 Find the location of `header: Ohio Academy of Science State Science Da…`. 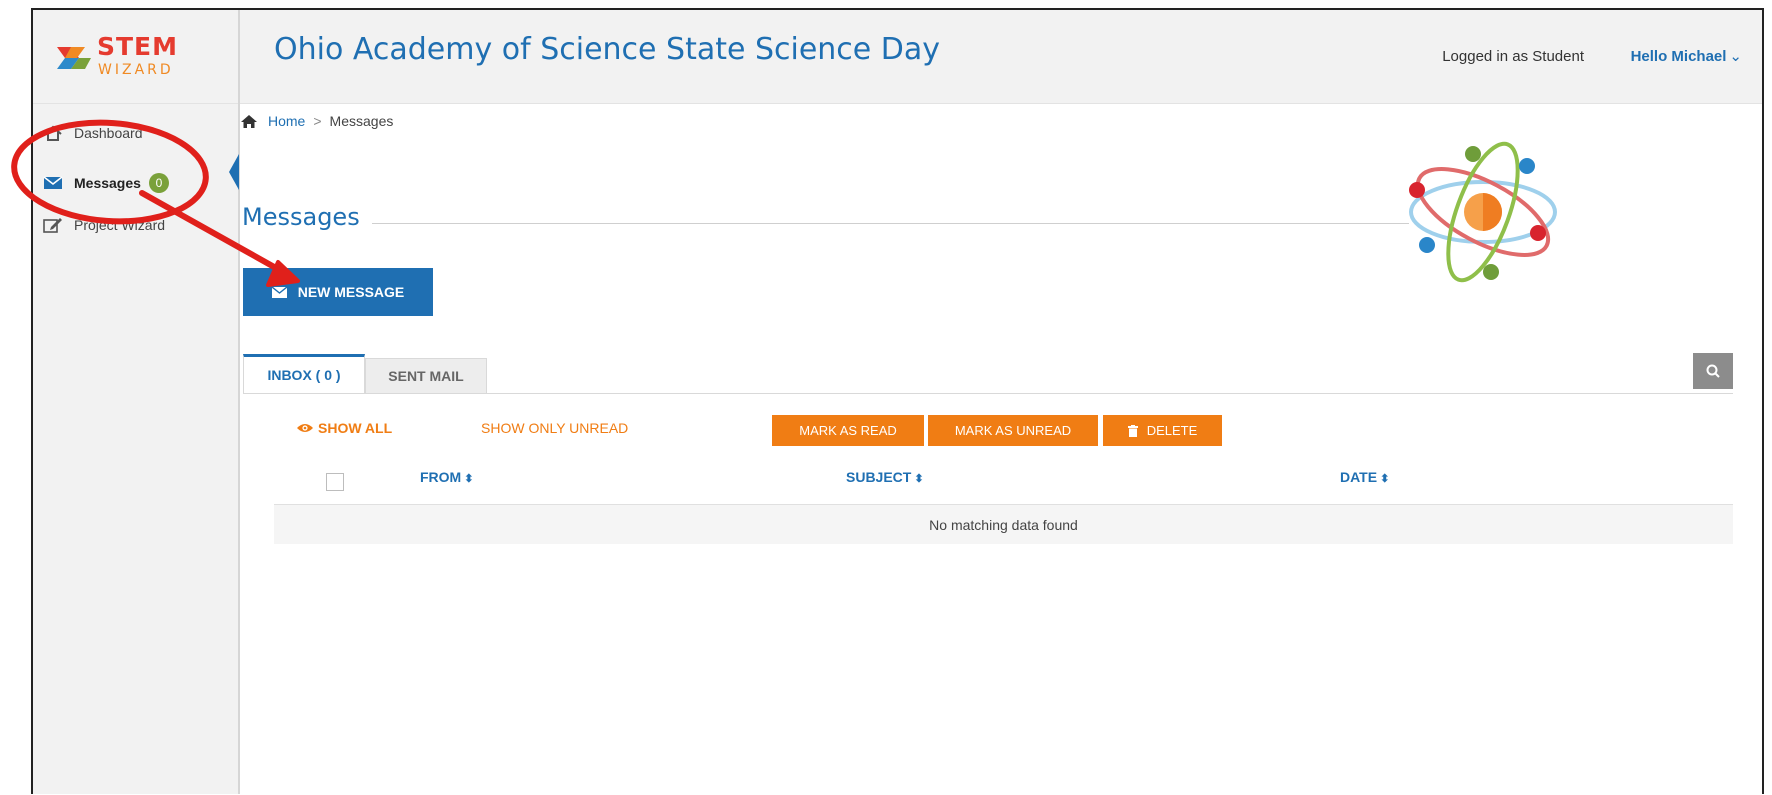

header: Ohio Academy of Science State Science Da… is located at coordinates (1001, 57).